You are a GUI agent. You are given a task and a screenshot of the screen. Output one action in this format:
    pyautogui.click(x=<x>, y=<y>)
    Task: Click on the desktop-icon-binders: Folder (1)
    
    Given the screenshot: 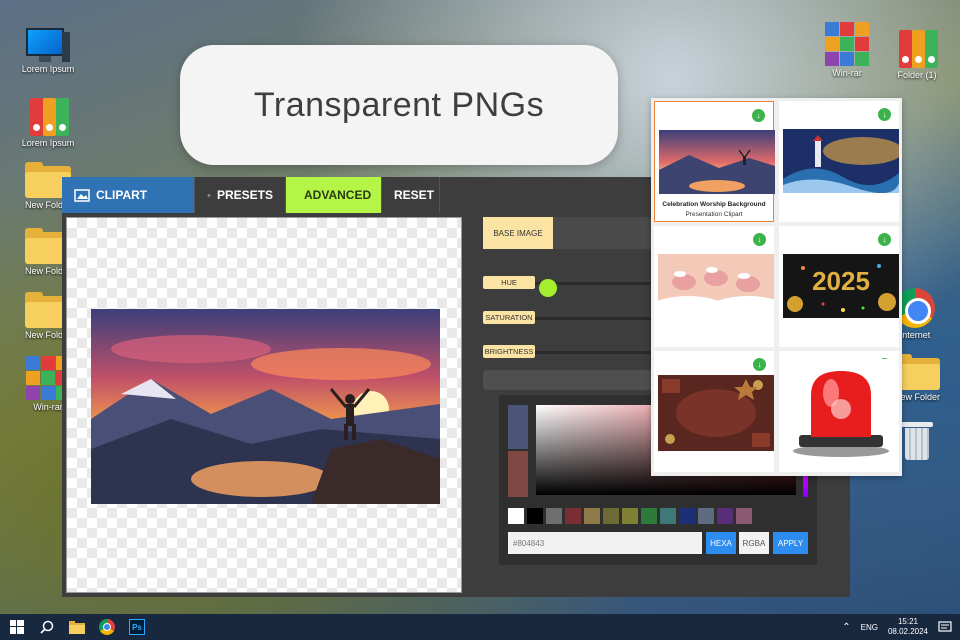 What is the action you would take?
    pyautogui.click(x=917, y=54)
    